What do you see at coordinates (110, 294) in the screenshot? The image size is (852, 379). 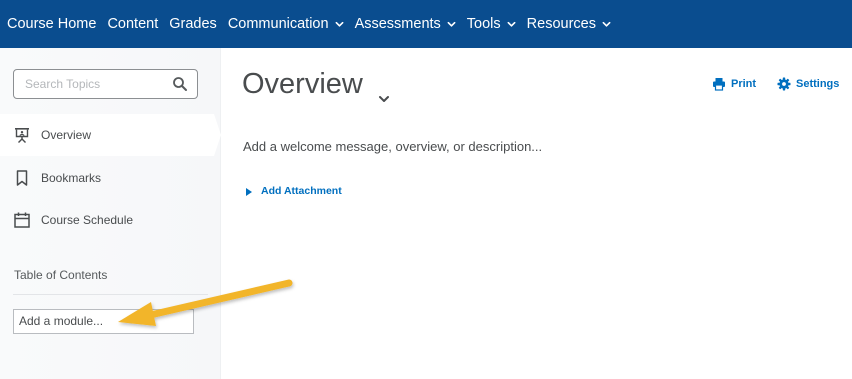 I see `divider` at bounding box center [110, 294].